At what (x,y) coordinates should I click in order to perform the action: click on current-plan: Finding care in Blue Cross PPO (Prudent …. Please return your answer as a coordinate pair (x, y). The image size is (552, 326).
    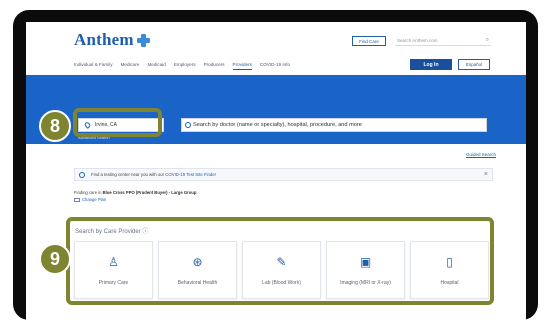
    Looking at the image, I should click on (135, 192).